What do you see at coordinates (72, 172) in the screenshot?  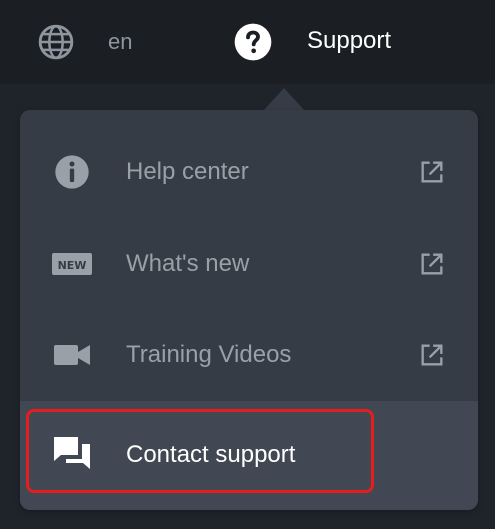 I see `info-icon` at bounding box center [72, 172].